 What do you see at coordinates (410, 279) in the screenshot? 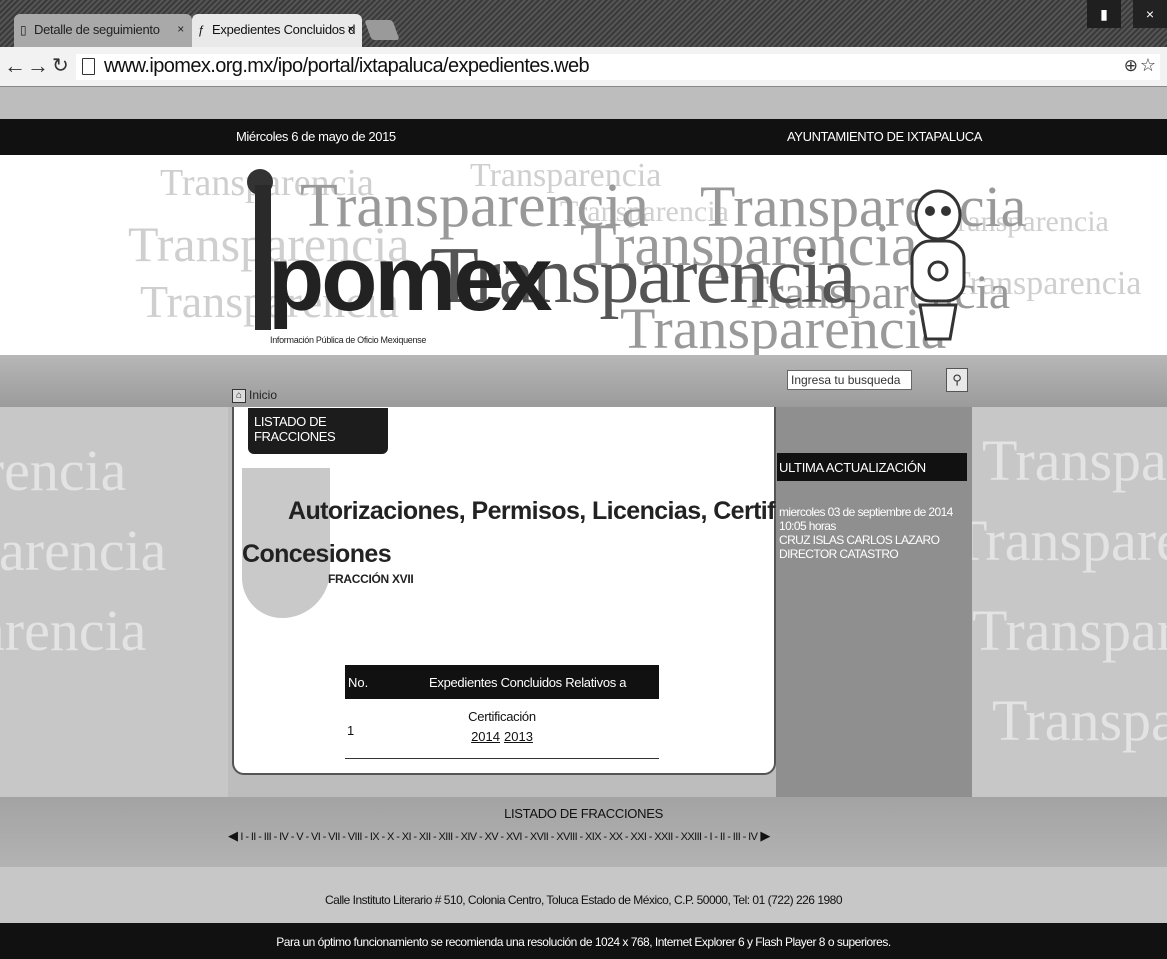
I see `site-logo: pomex` at bounding box center [410, 279].